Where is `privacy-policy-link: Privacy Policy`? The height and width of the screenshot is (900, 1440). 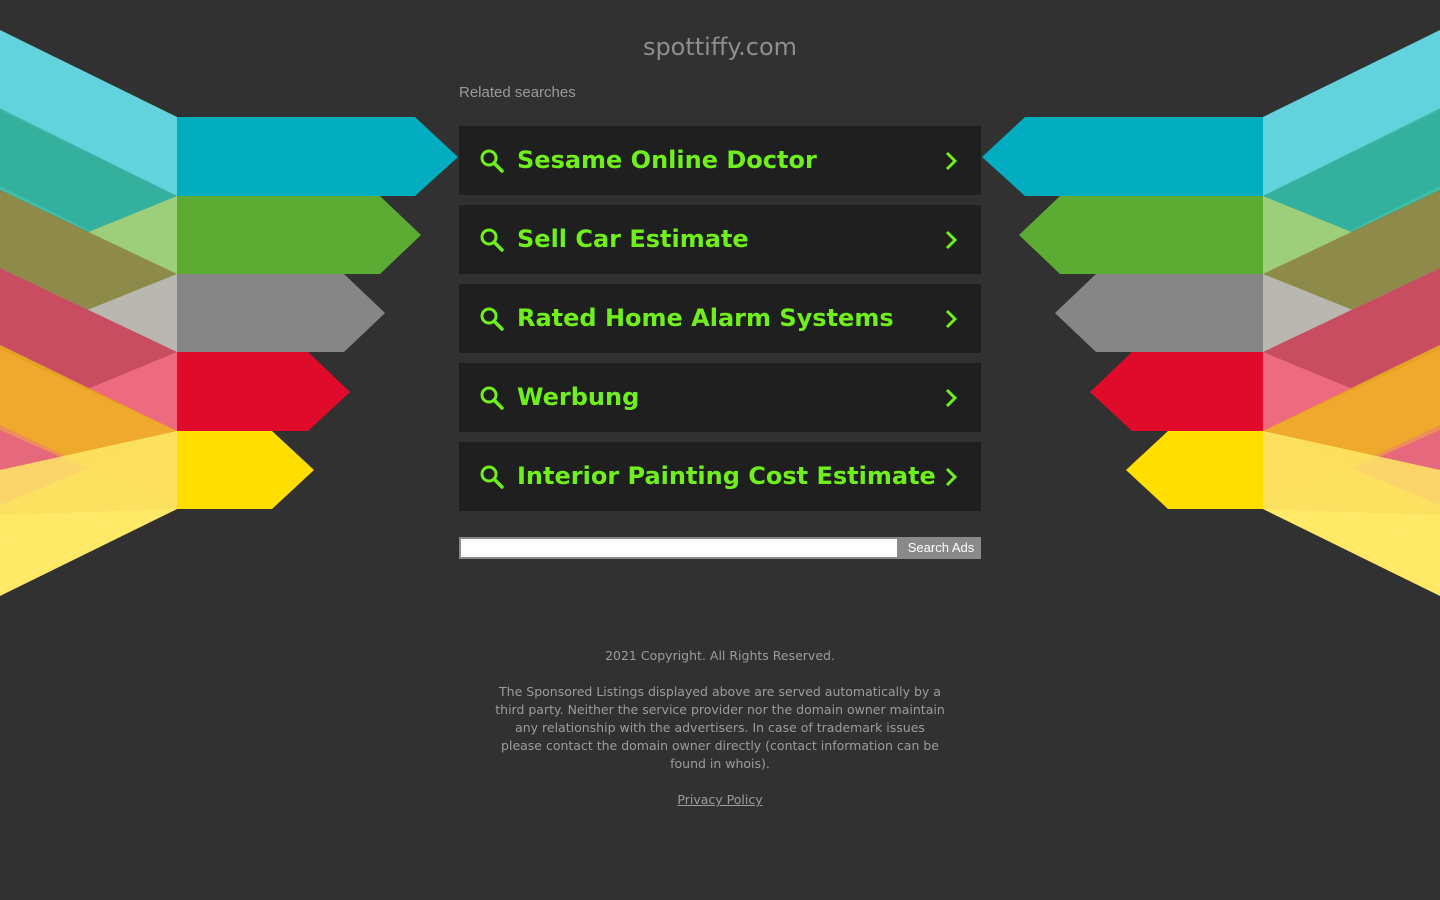
privacy-policy-link: Privacy Policy is located at coordinates (719, 799).